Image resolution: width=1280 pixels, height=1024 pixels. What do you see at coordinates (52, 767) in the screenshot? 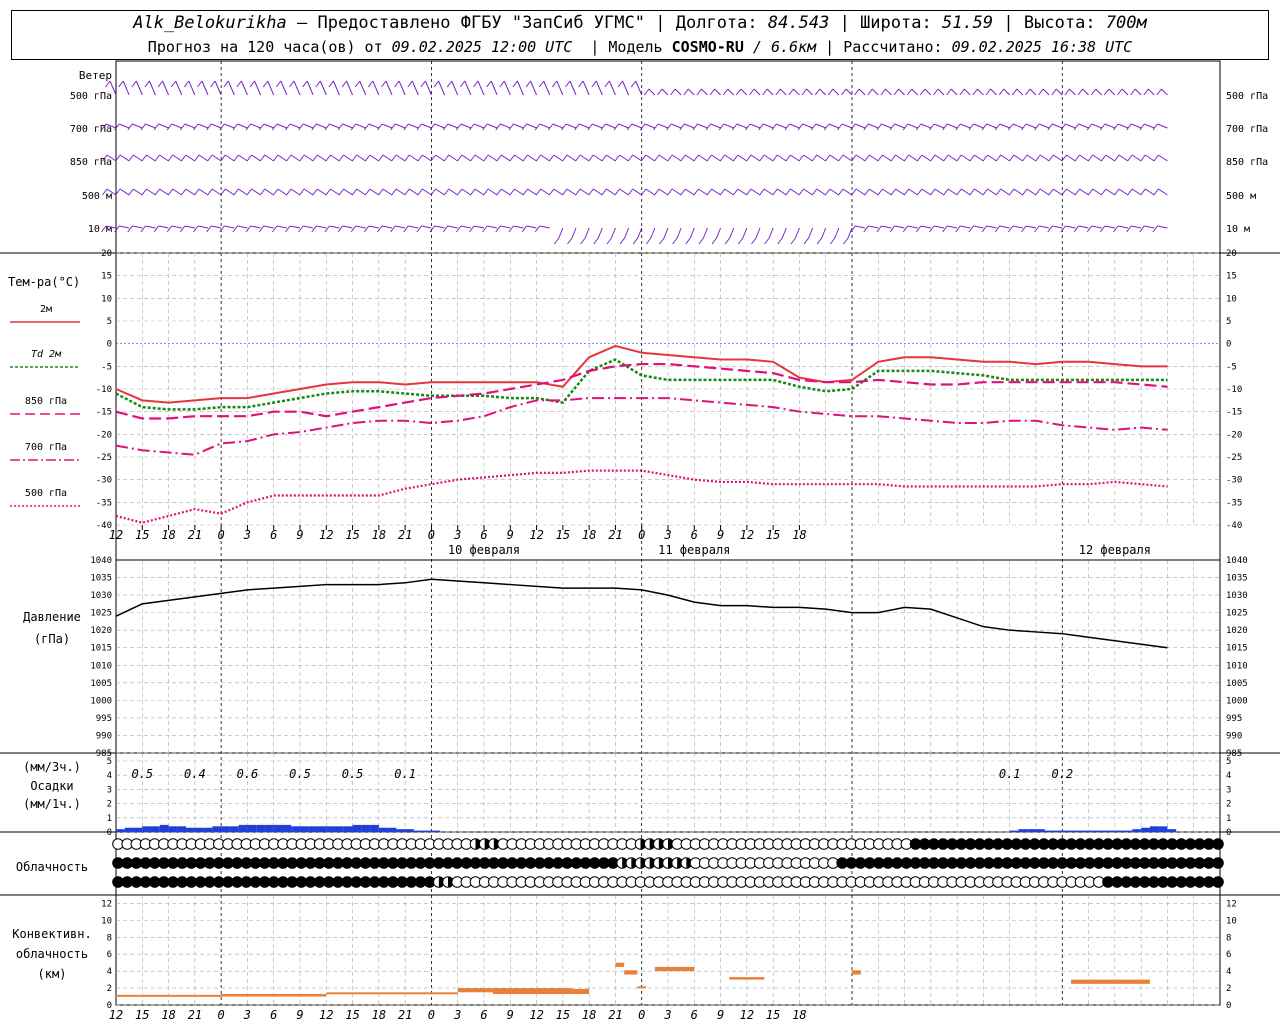
I see `precip-3h-label: (мм/3ч.)` at bounding box center [52, 767].